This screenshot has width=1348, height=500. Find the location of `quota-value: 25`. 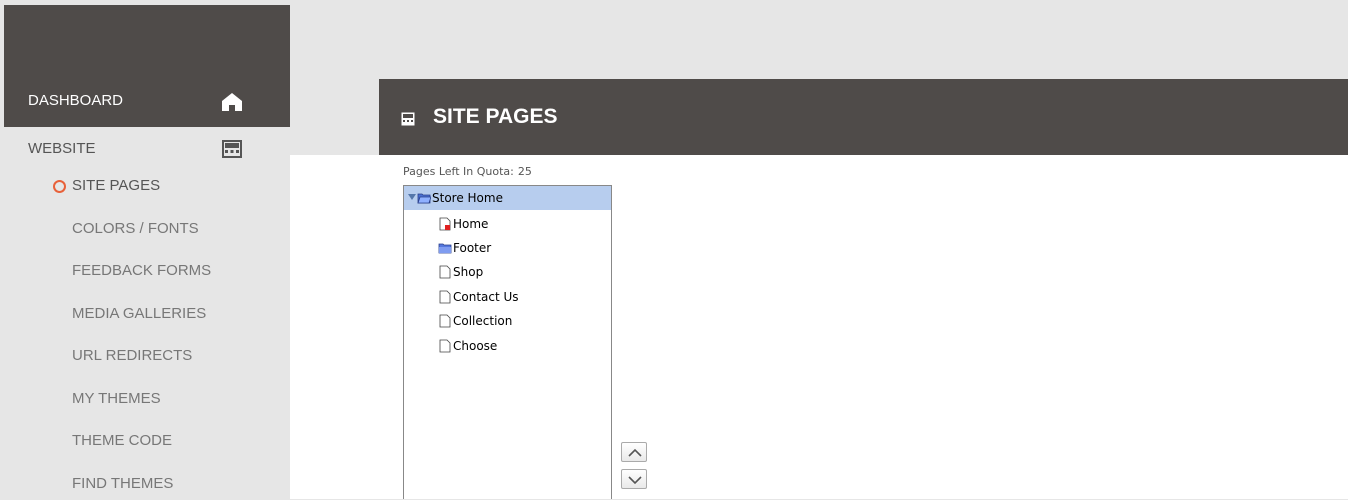

quota-value: 25 is located at coordinates (524, 171).